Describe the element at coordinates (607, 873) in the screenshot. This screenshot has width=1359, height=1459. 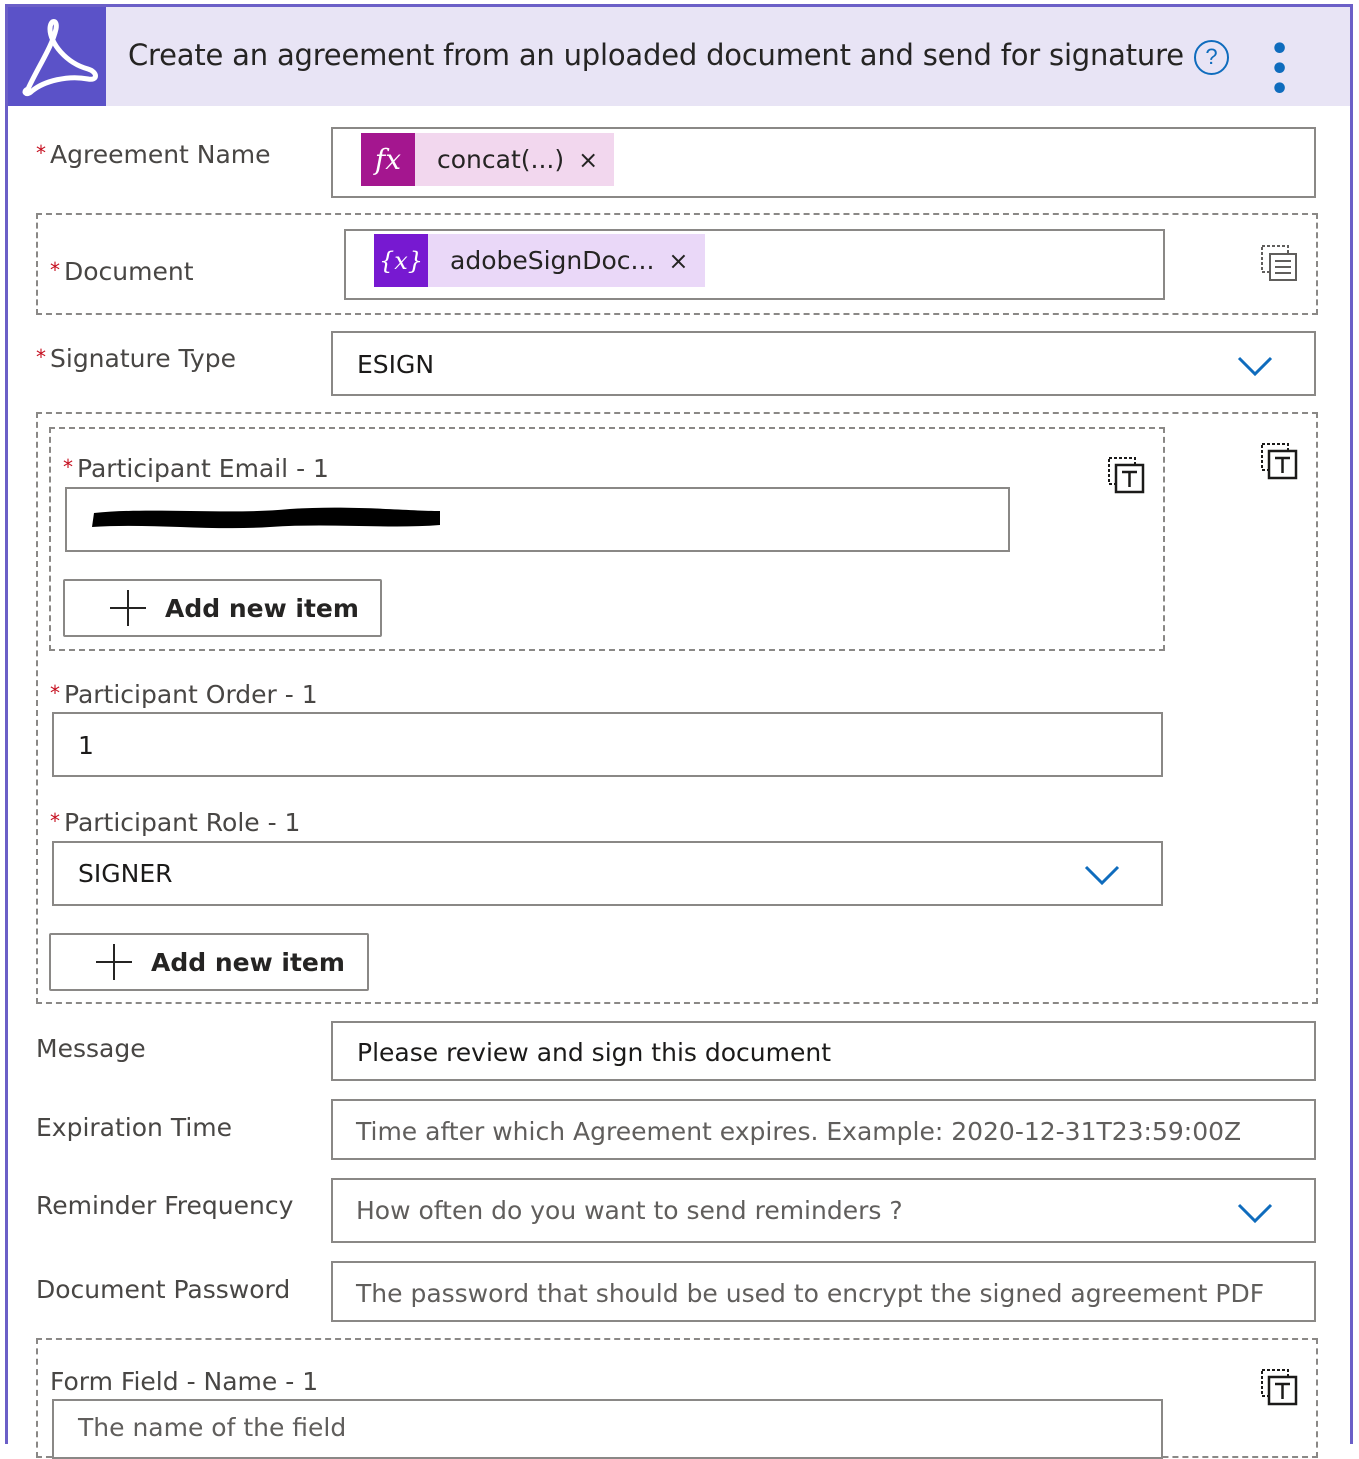
I see `participant-role-dropdown` at that location.